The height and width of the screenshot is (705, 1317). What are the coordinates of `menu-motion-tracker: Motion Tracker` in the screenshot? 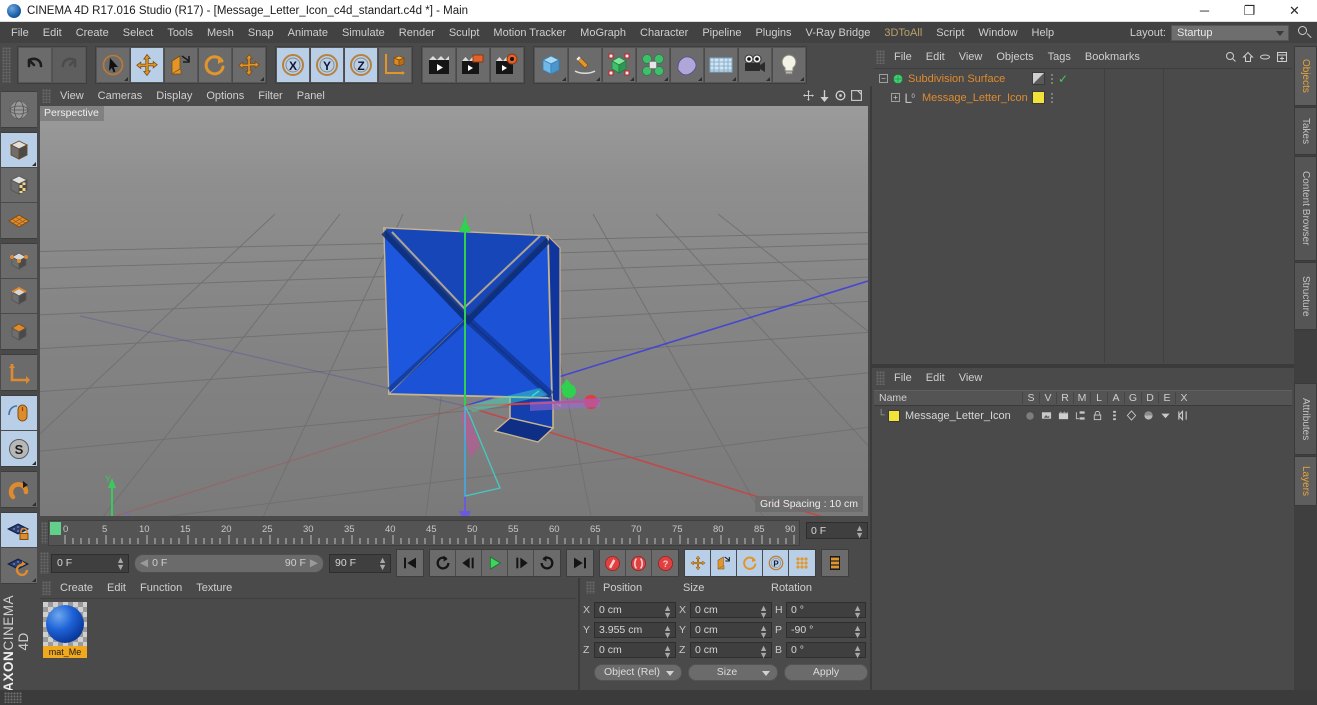 It's located at (529, 33).